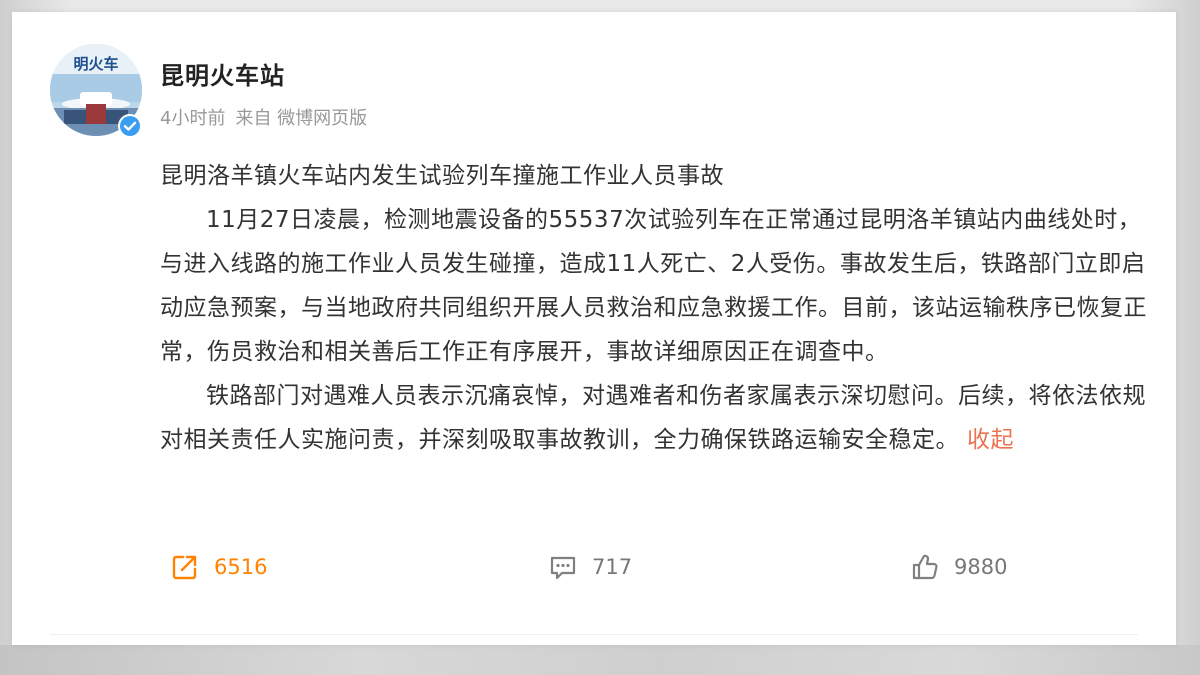 The image size is (1200, 675). I want to click on collapse-link: 收起, so click(990, 440).